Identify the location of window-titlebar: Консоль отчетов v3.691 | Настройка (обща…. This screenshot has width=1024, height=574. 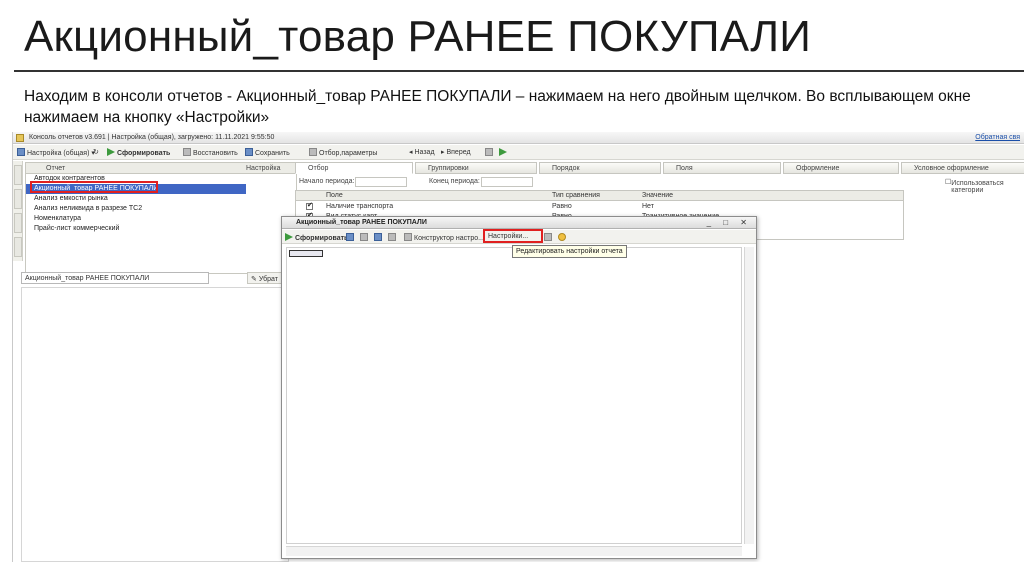
(518, 138).